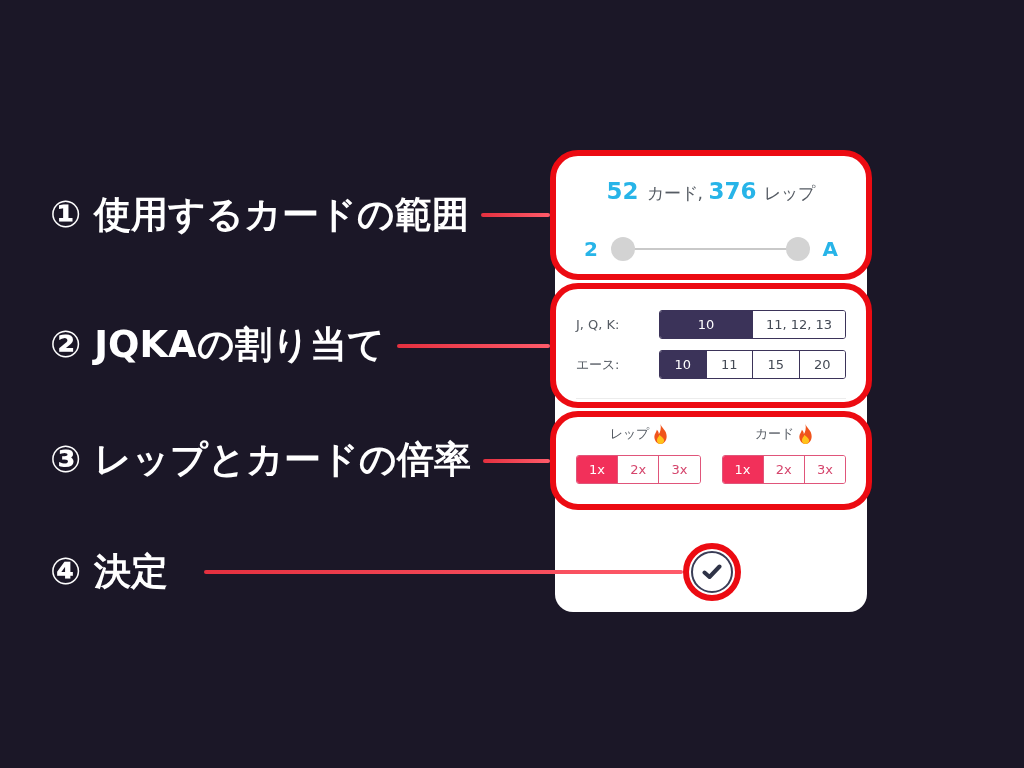  What do you see at coordinates (260, 215) in the screenshot?
I see `callout-label: ① 使用するカードの範囲` at bounding box center [260, 215].